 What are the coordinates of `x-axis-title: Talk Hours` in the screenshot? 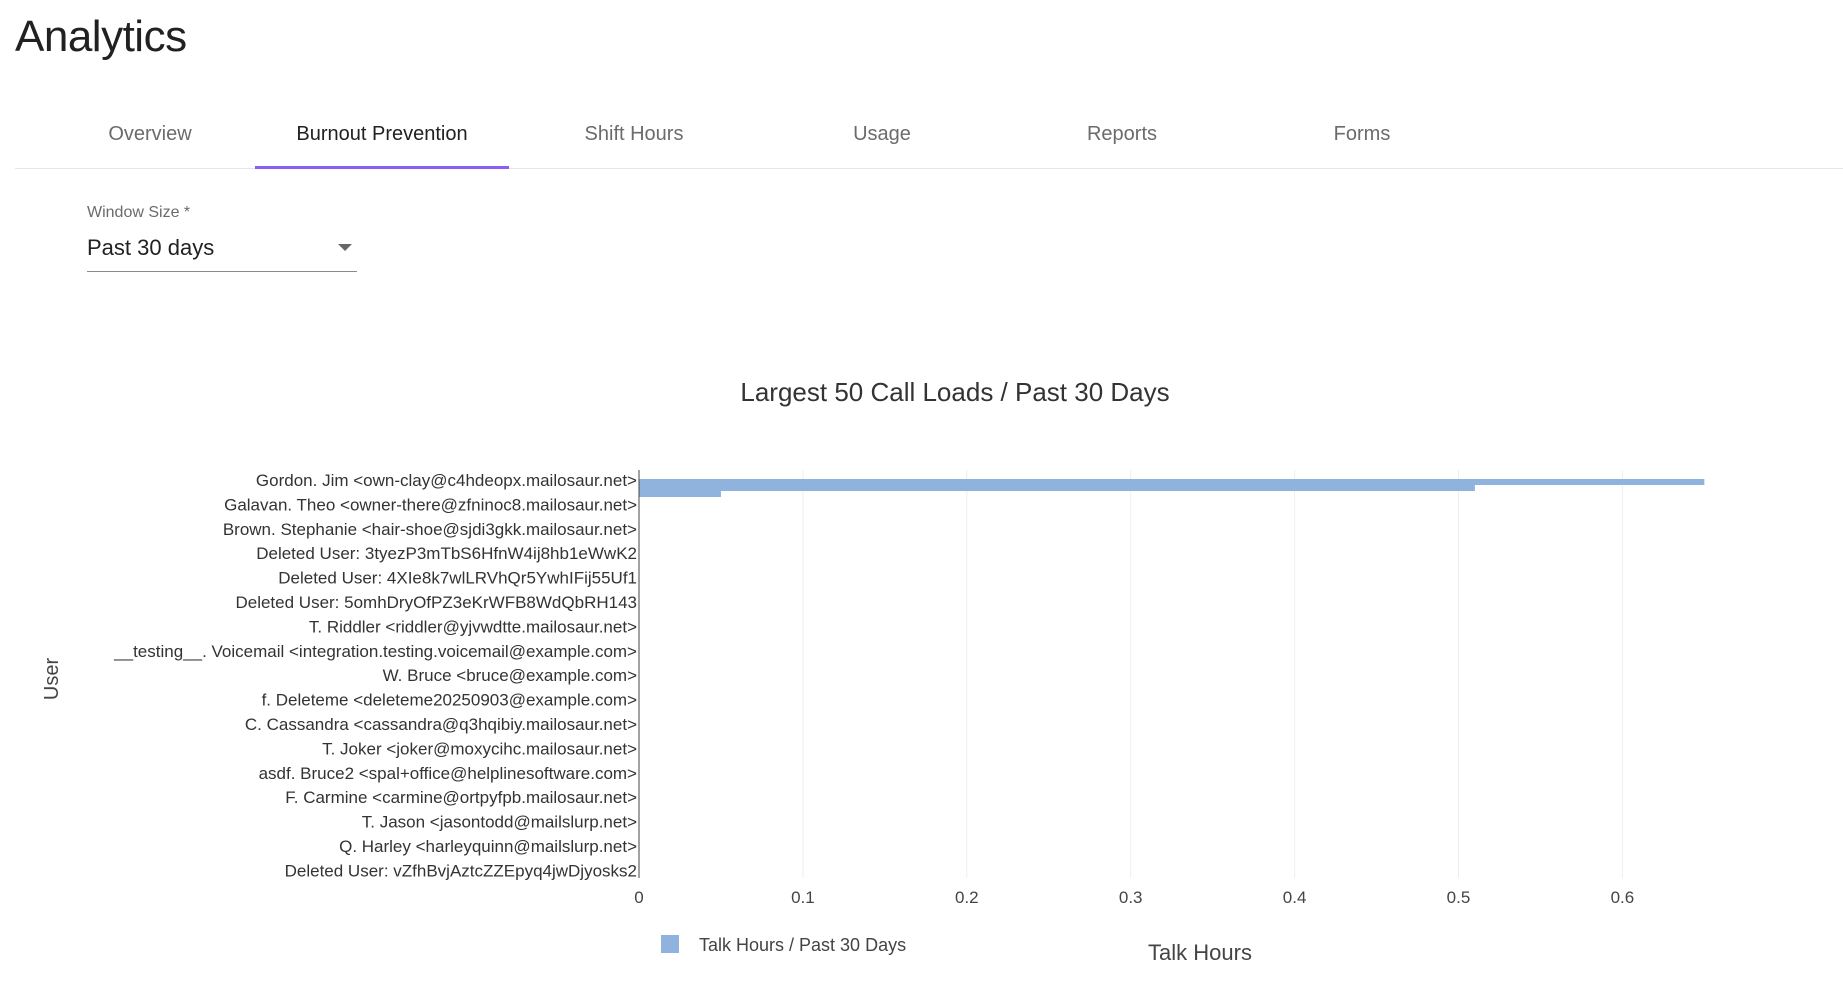 It's located at (1200, 952).